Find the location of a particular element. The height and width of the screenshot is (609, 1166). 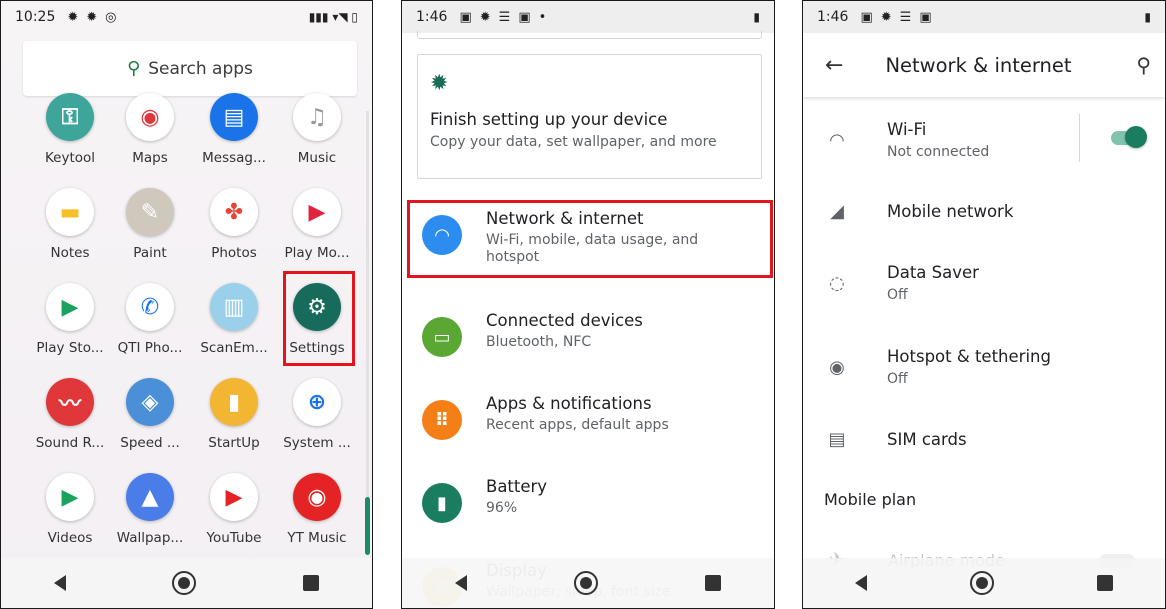

network-item-hotspot: ◉ Hotspot & tethering Off is located at coordinates (984, 367).